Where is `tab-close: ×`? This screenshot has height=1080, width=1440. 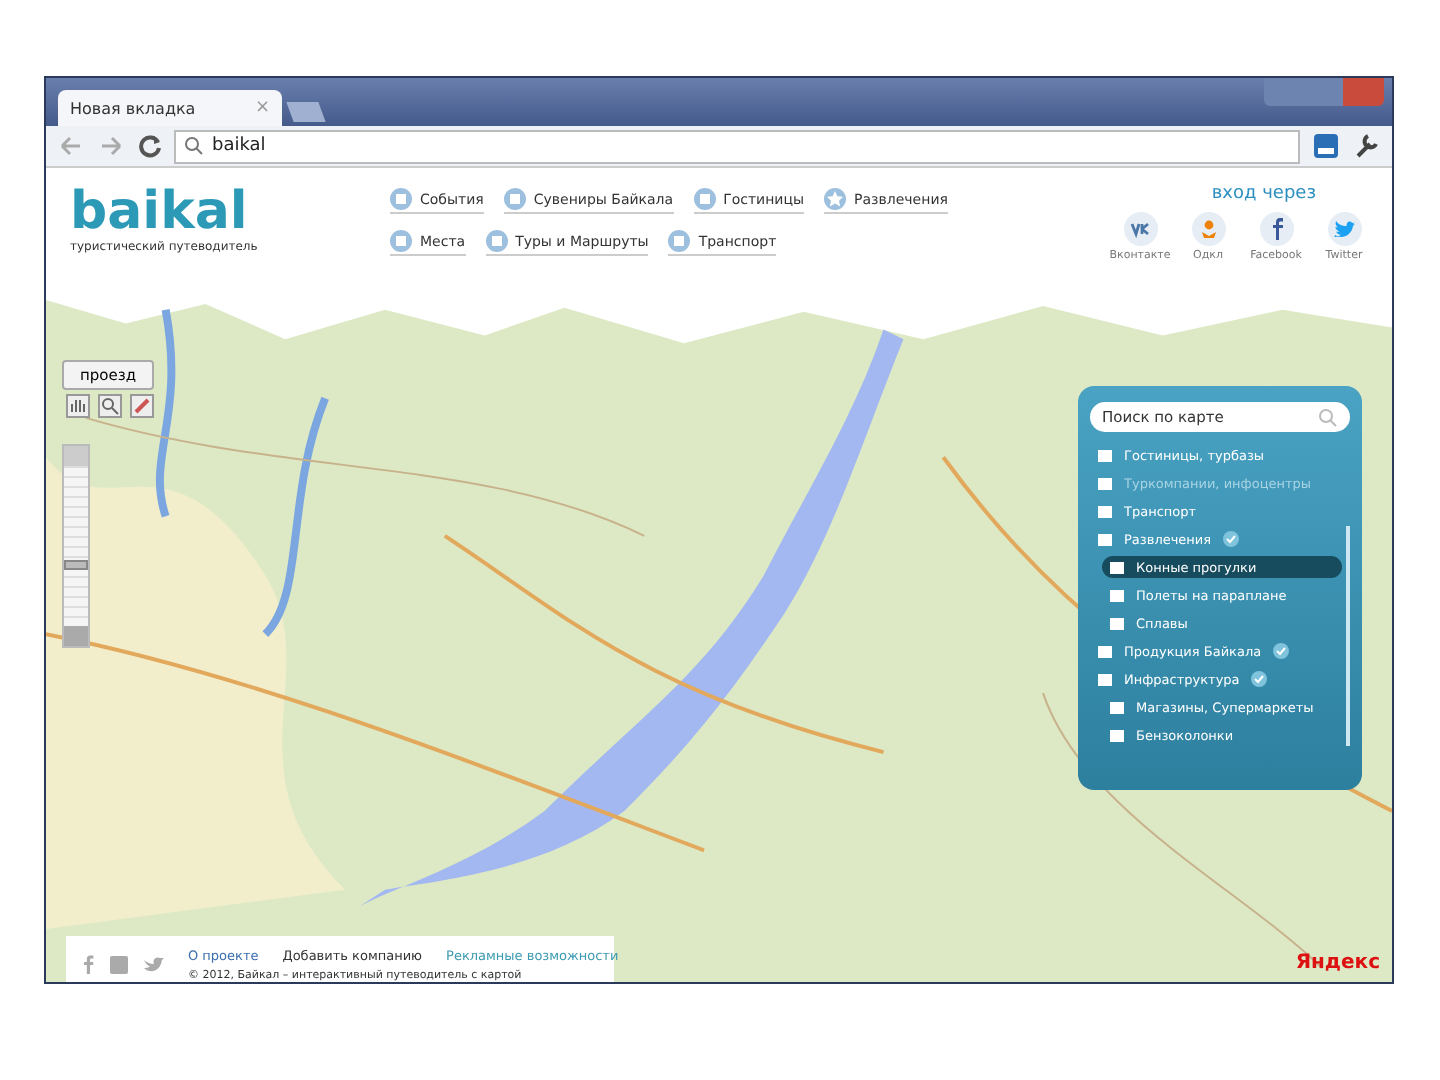
tab-close: × is located at coordinates (262, 108).